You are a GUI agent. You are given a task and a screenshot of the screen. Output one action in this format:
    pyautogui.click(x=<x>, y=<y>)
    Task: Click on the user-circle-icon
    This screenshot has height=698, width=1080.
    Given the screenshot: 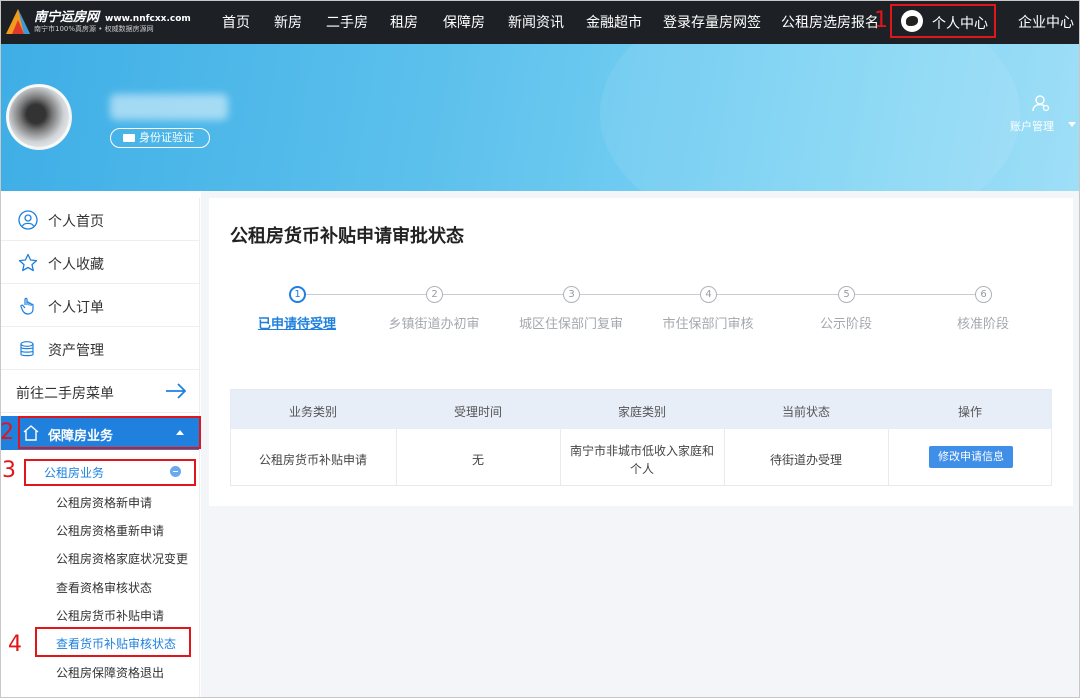 What is the action you would take?
    pyautogui.click(x=28, y=220)
    